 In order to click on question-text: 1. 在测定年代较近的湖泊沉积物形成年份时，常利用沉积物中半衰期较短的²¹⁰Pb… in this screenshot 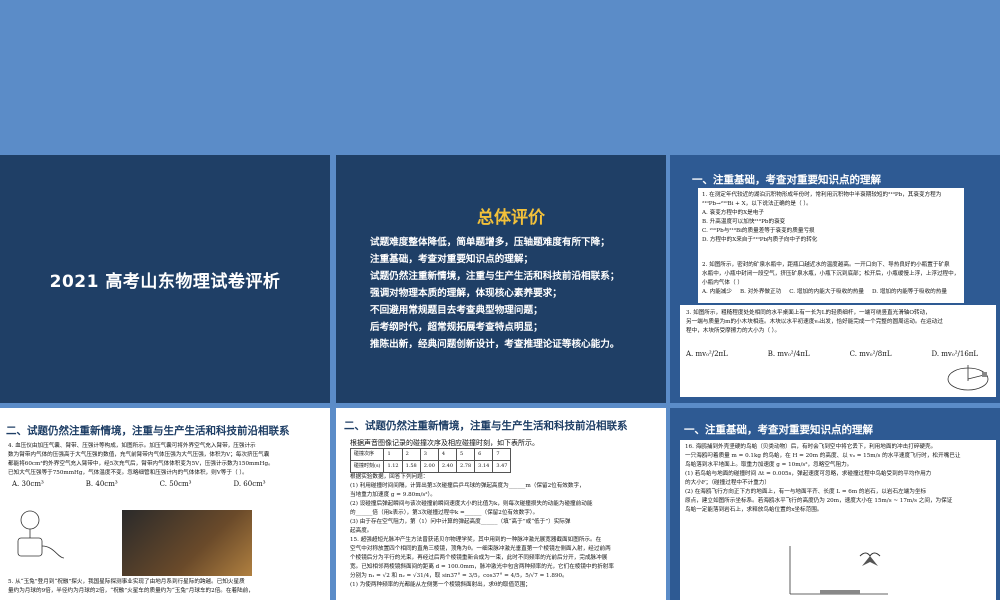, I will do `click(822, 195)`.